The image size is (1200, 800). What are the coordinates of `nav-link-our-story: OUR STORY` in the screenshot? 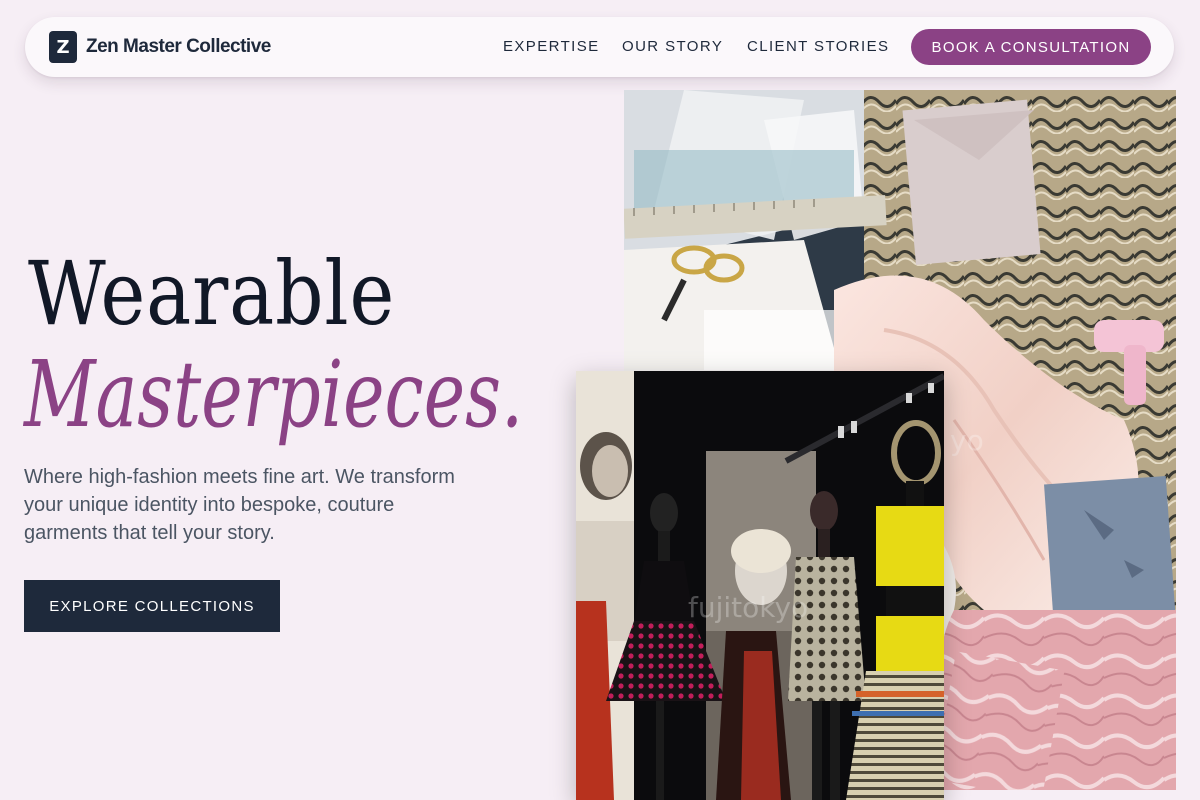 It's located at (672, 47).